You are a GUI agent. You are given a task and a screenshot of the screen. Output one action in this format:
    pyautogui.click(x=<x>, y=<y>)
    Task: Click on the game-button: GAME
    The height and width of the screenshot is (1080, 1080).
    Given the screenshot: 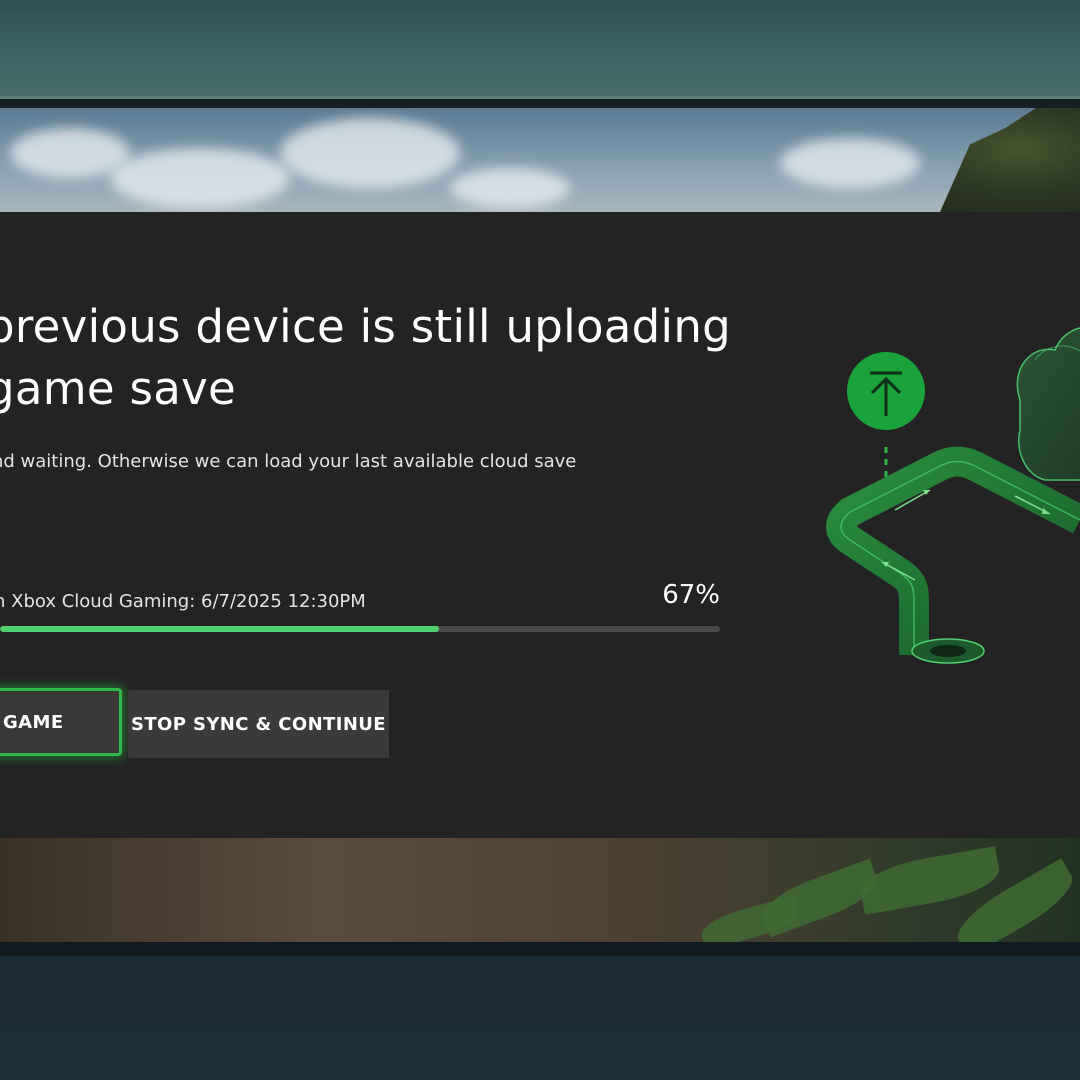 What is the action you would take?
    pyautogui.click(x=61, y=722)
    